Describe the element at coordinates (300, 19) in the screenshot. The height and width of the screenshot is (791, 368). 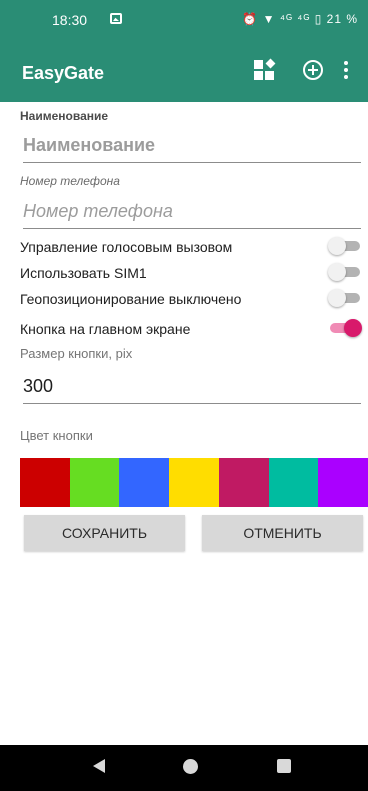
I see `status-icons: ⏰ ▼ ⁴ᴳ ⁴ᴳ ▯ 21 %` at that location.